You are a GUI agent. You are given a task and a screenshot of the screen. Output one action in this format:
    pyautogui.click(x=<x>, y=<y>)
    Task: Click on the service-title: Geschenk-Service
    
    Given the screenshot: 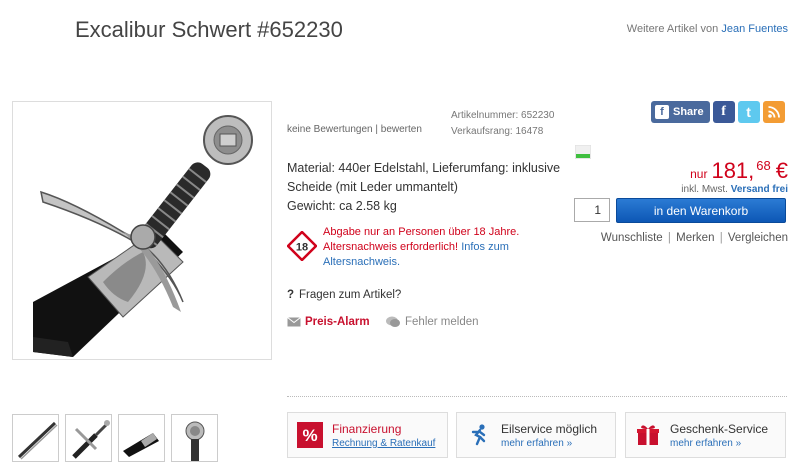 What is the action you would take?
    pyautogui.click(x=719, y=428)
    